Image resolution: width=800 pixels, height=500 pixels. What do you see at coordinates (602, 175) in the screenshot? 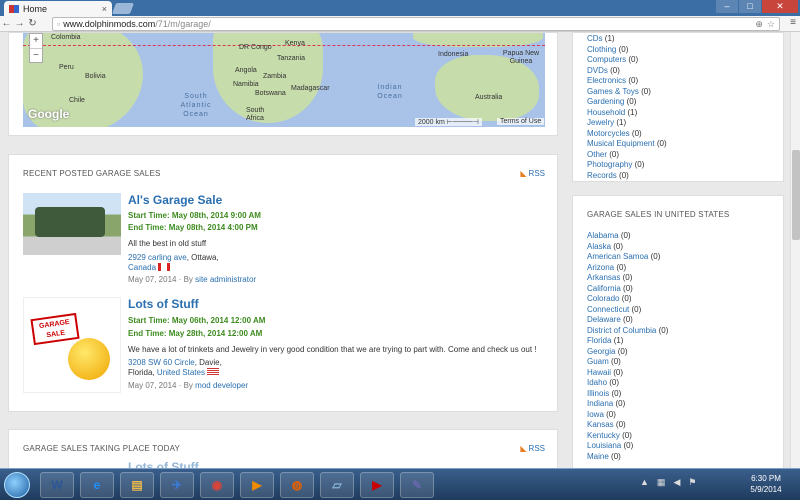
I see `list-item-link: Records` at bounding box center [602, 175].